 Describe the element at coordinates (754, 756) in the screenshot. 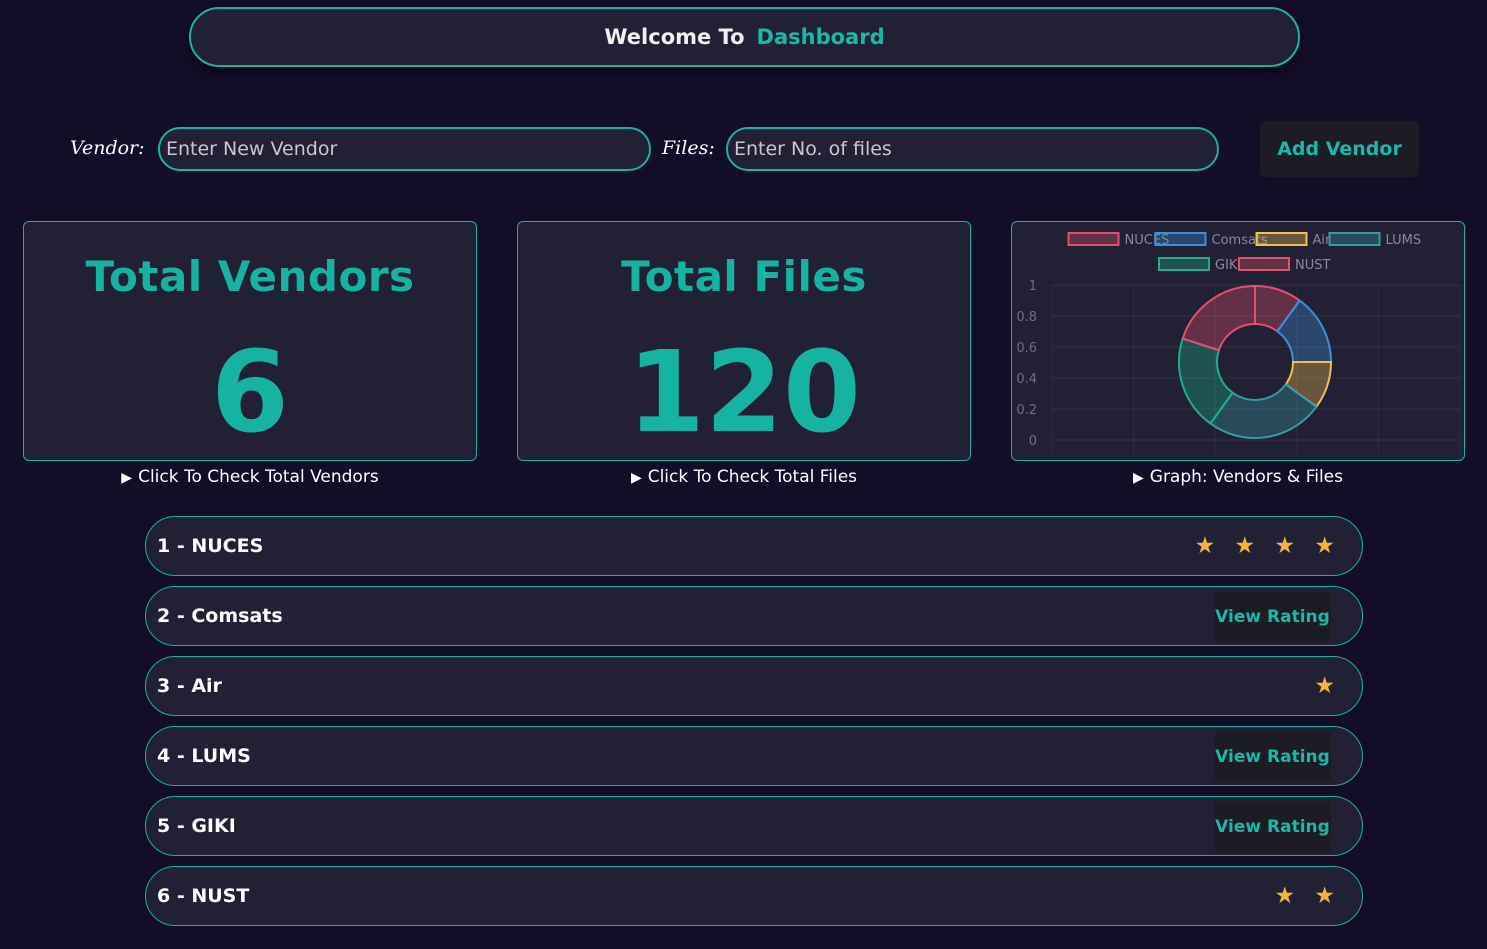

I see `vendor-row: 4 - LUMS View Rating` at that location.